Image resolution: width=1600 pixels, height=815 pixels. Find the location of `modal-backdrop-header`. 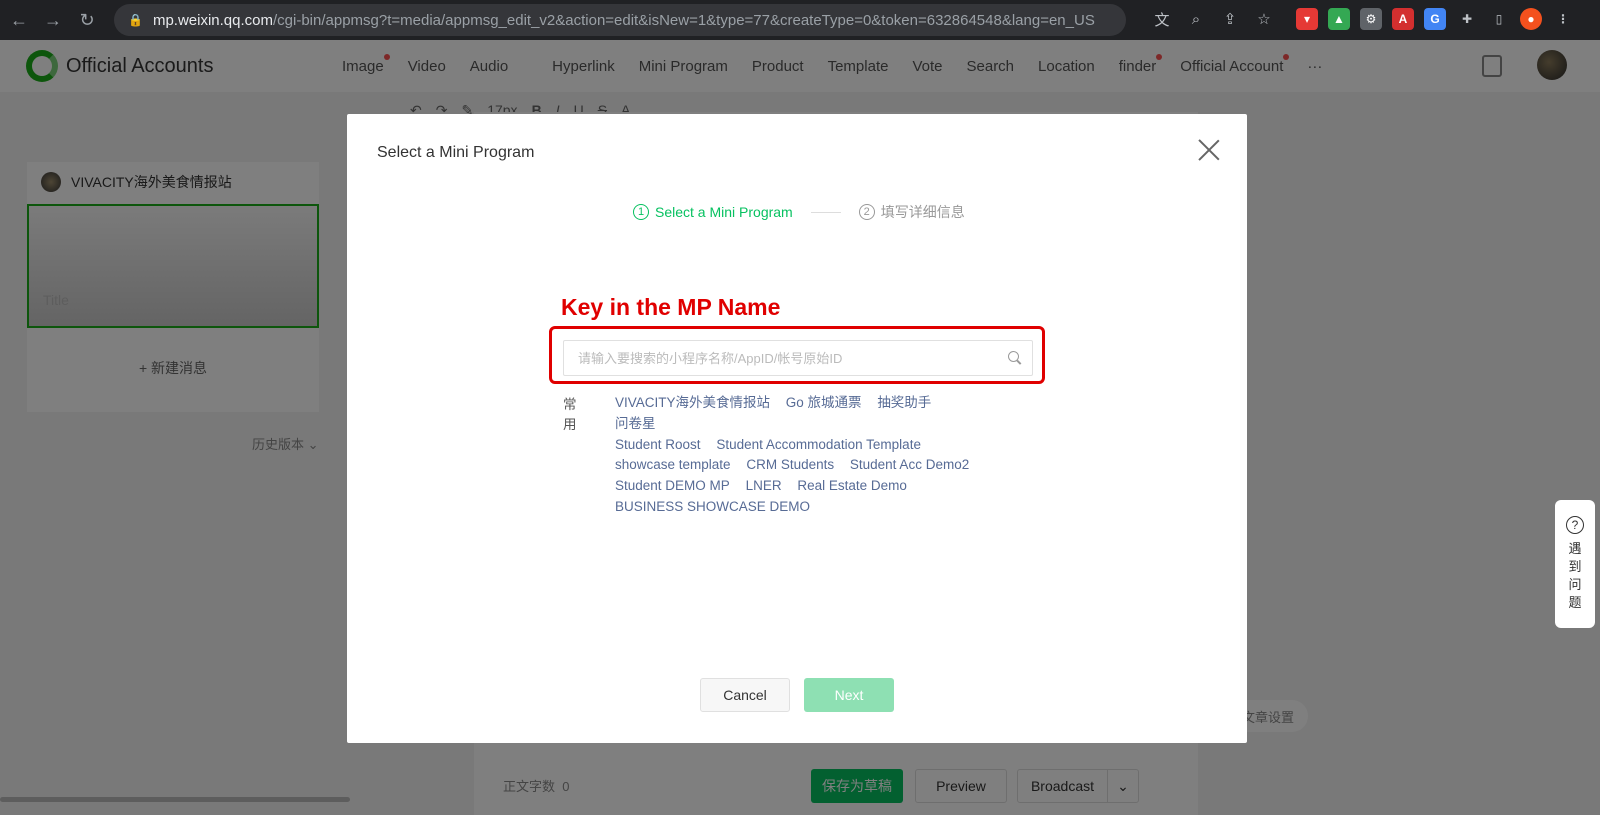

modal-backdrop-header is located at coordinates (800, 66).